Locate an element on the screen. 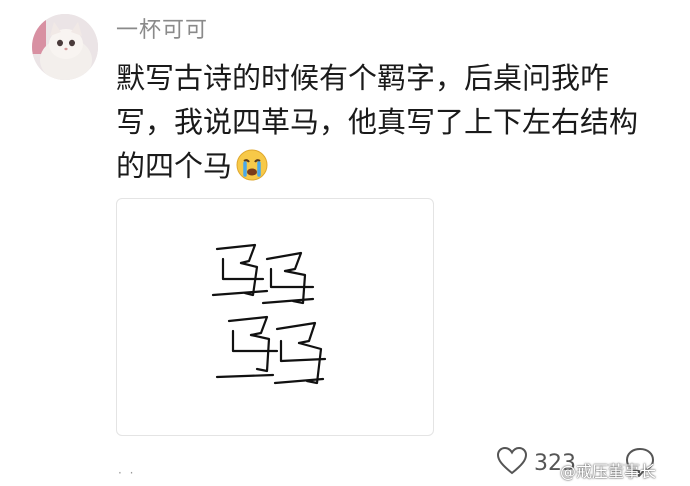 This screenshot has width=690, height=486. post-text-line-content: 的四个马 is located at coordinates (174, 166).